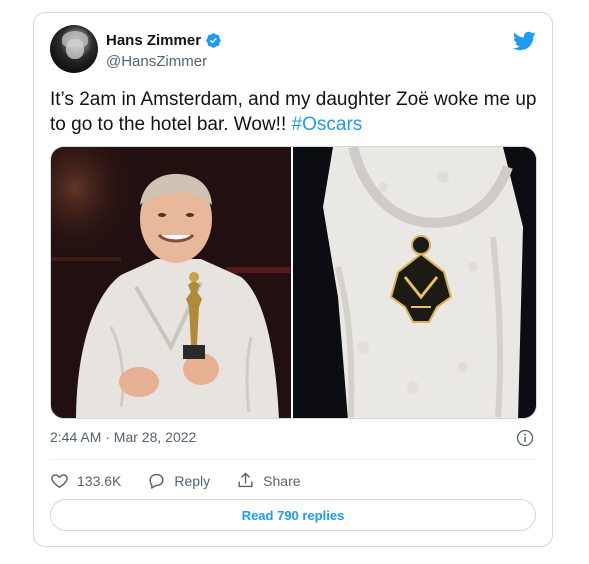 The height and width of the screenshot is (564, 589). I want to click on like-count: 133.6K, so click(99, 480).